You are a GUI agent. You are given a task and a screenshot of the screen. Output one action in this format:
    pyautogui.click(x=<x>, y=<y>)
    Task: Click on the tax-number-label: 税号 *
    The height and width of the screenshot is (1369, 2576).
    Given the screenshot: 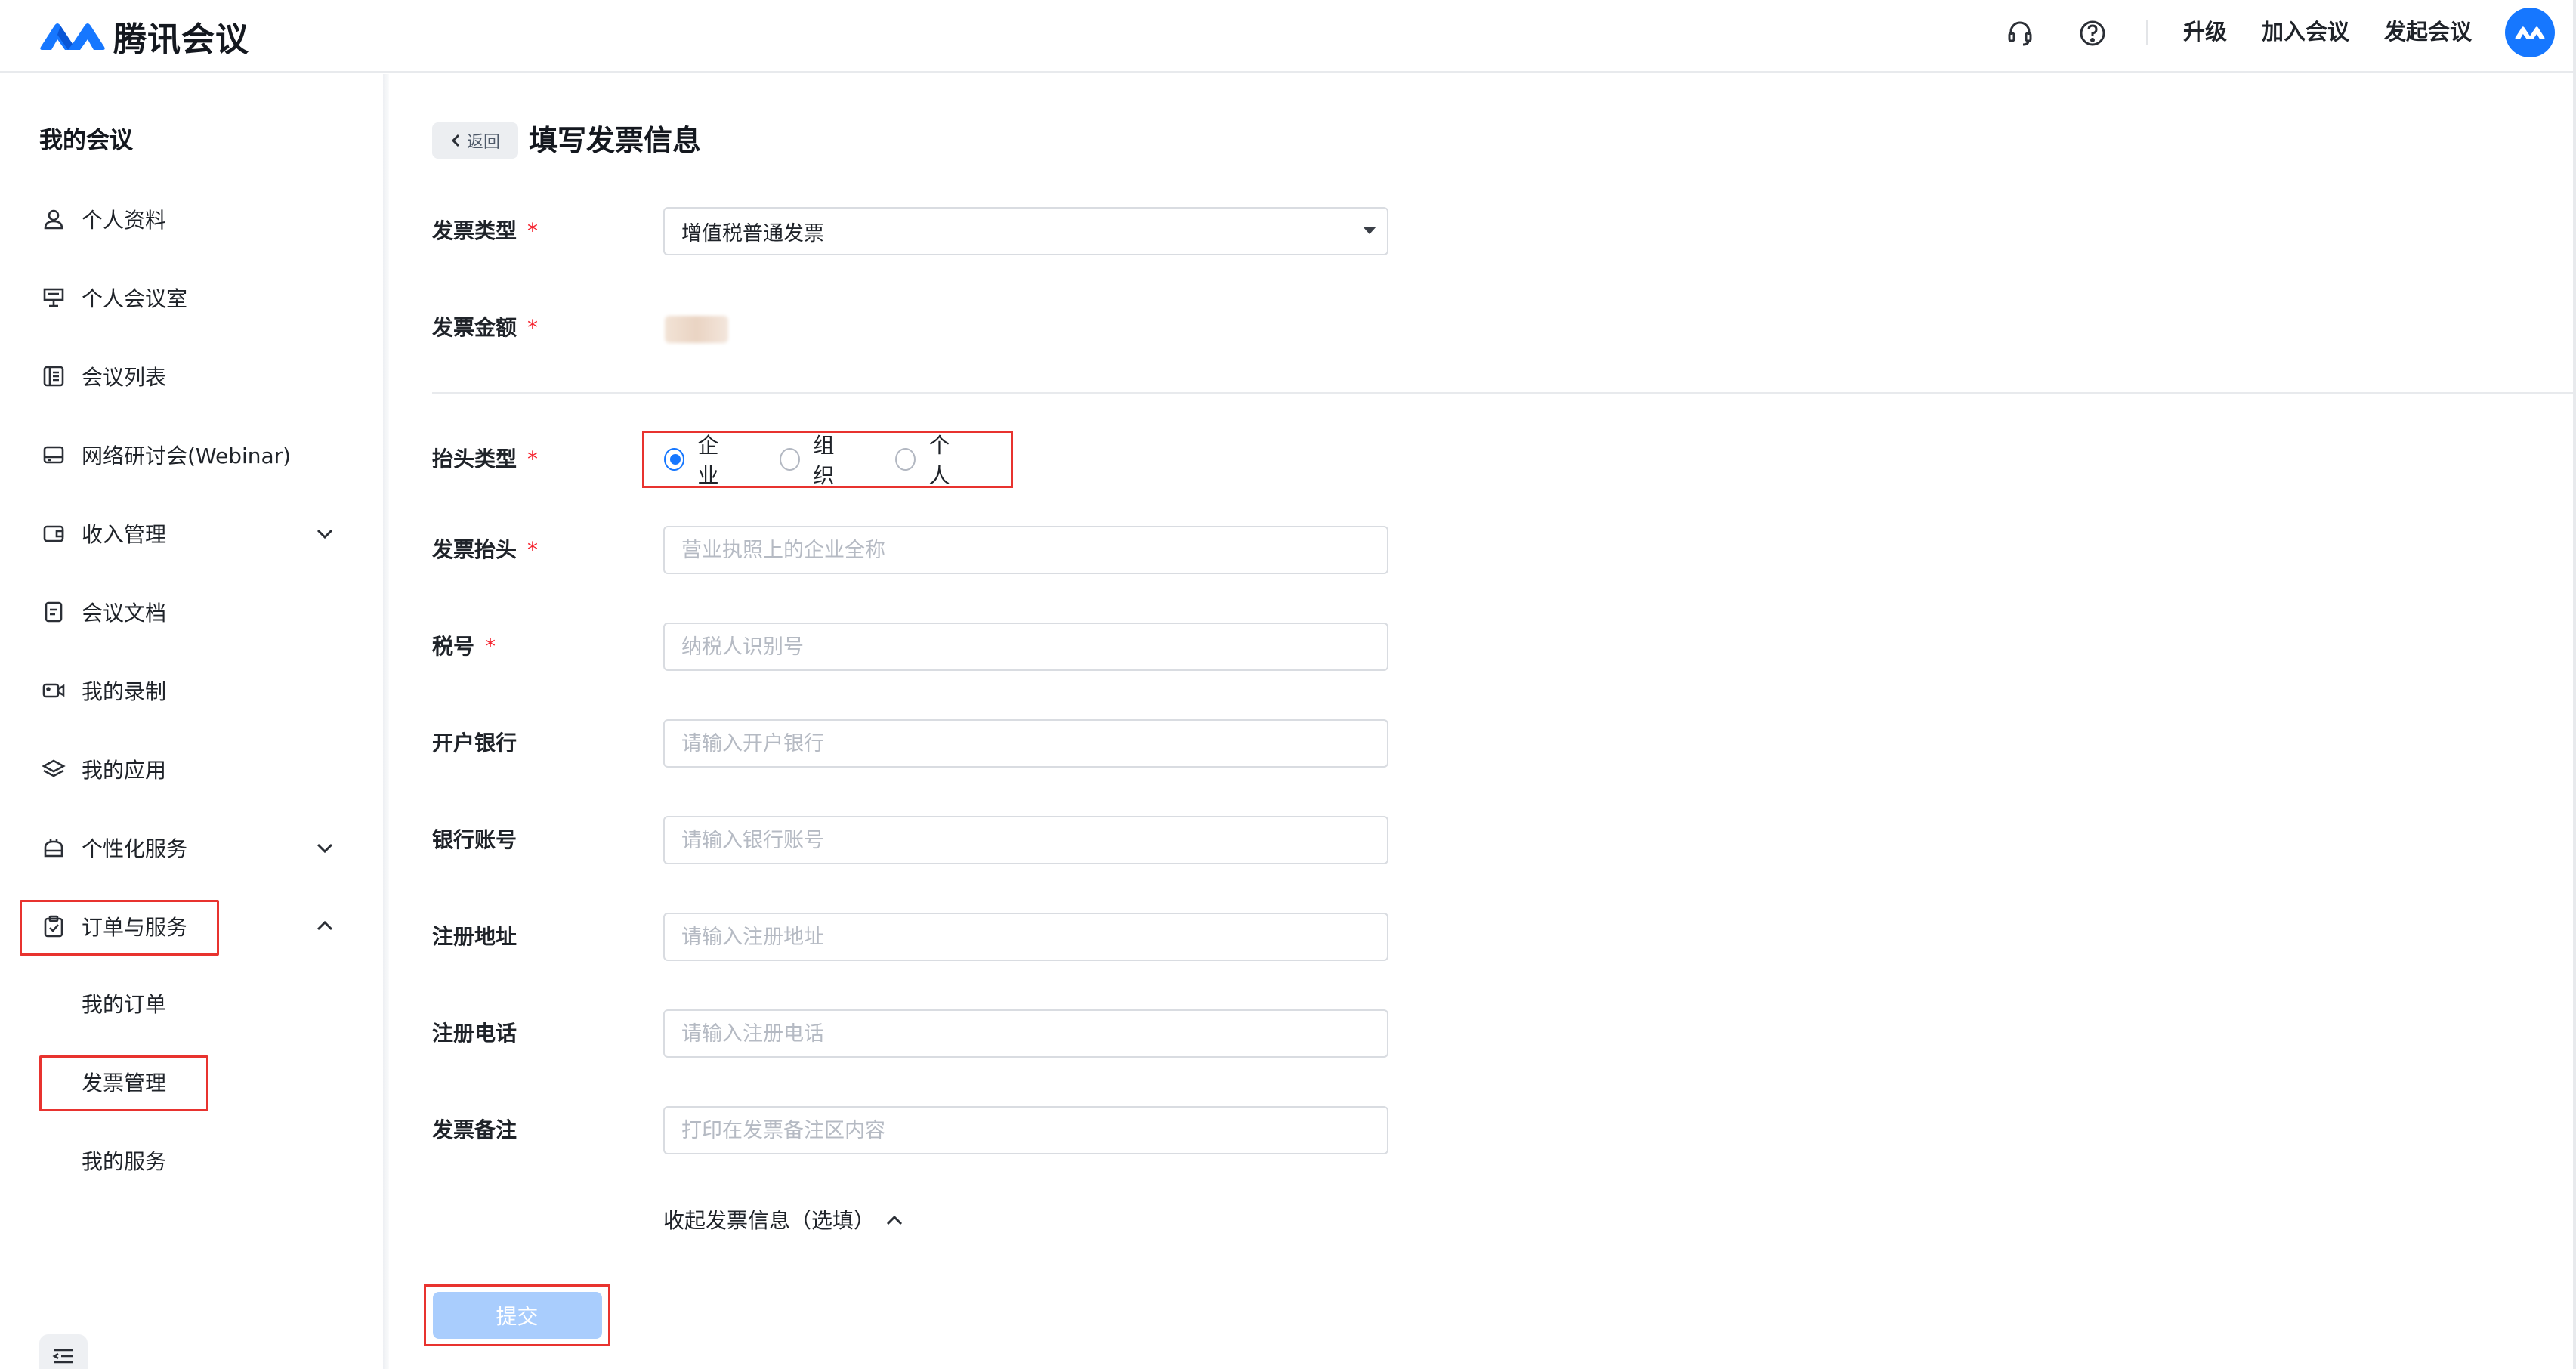 What is the action you would take?
    pyautogui.click(x=464, y=647)
    